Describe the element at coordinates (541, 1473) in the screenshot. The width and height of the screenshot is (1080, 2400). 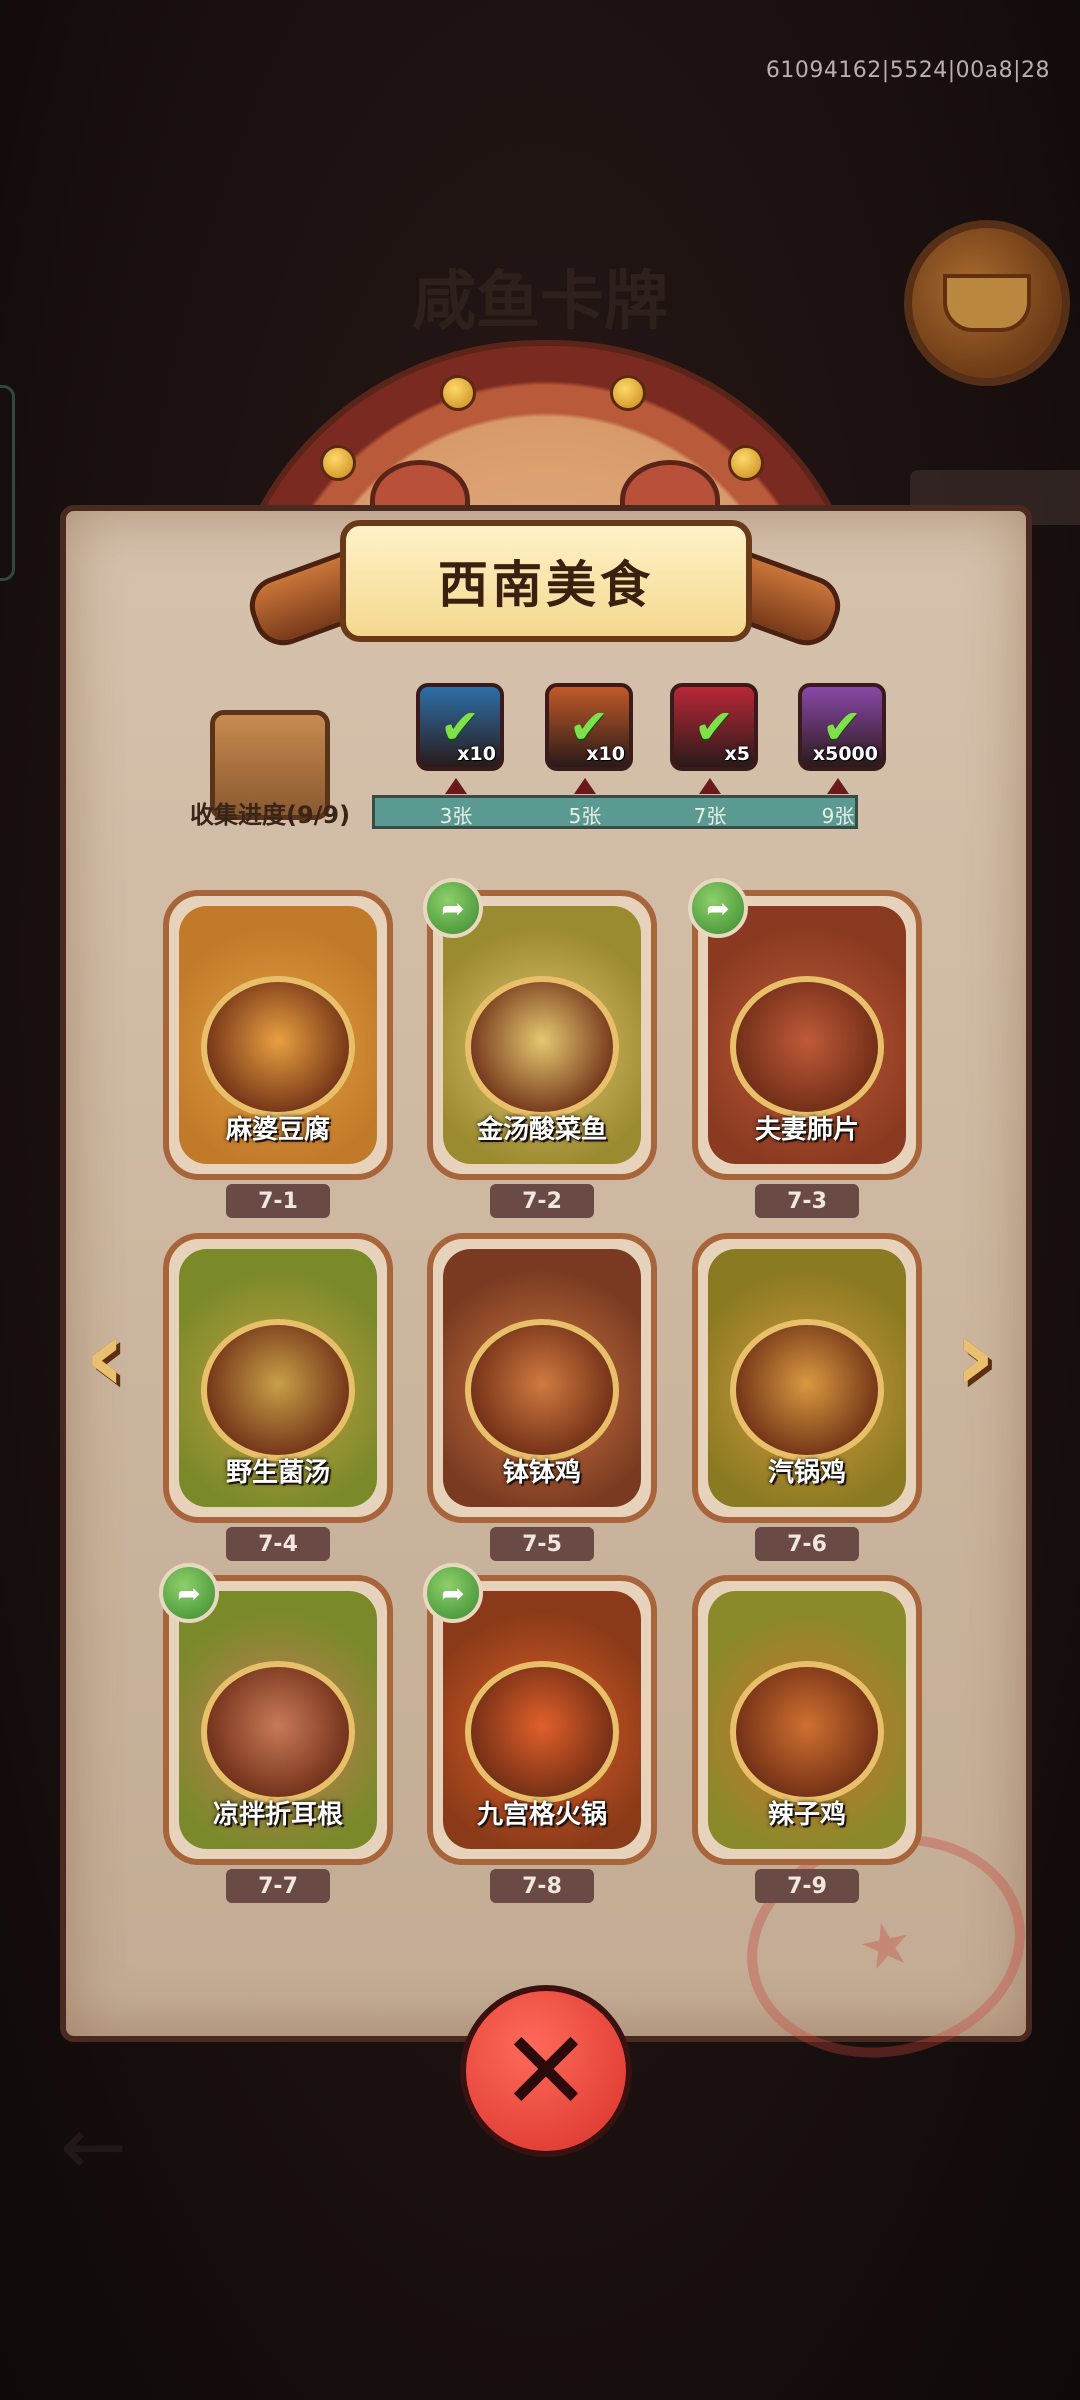
I see `food-card-name: 钵钵鸡` at that location.